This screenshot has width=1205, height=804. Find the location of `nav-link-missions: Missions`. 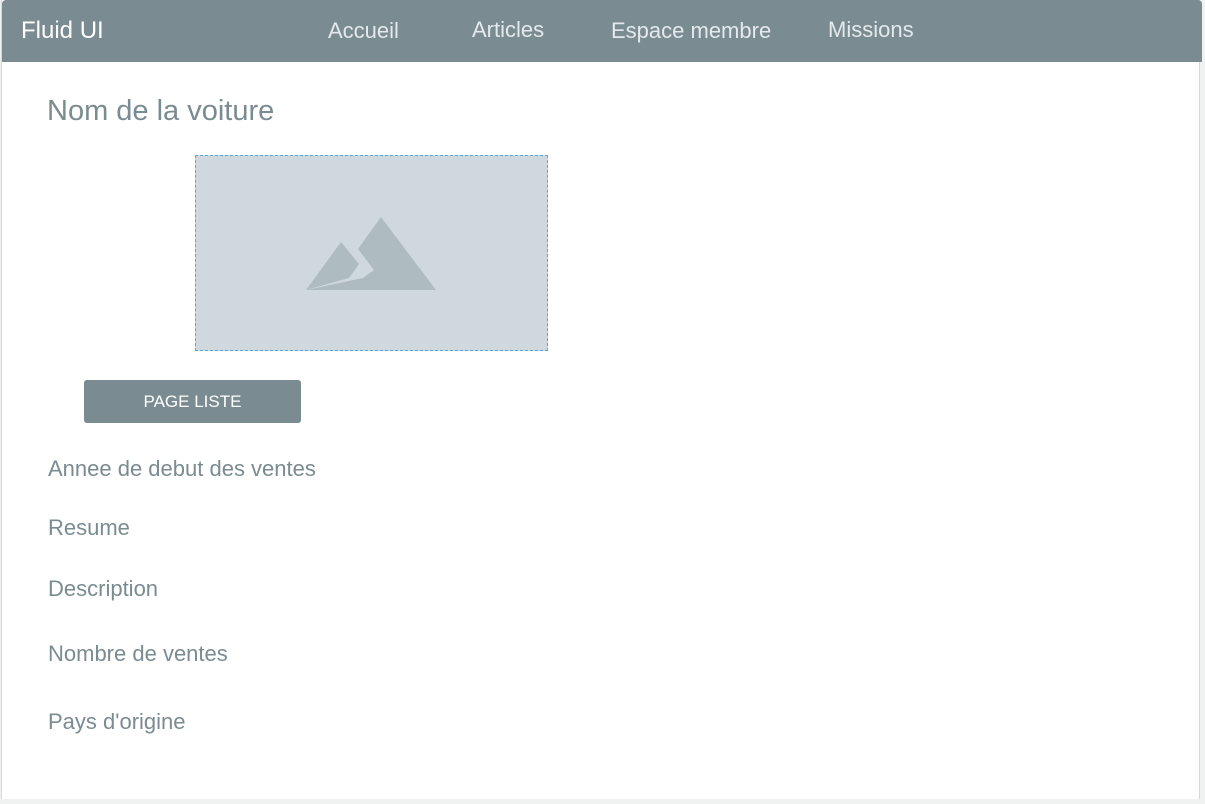

nav-link-missions: Missions is located at coordinates (871, 30).